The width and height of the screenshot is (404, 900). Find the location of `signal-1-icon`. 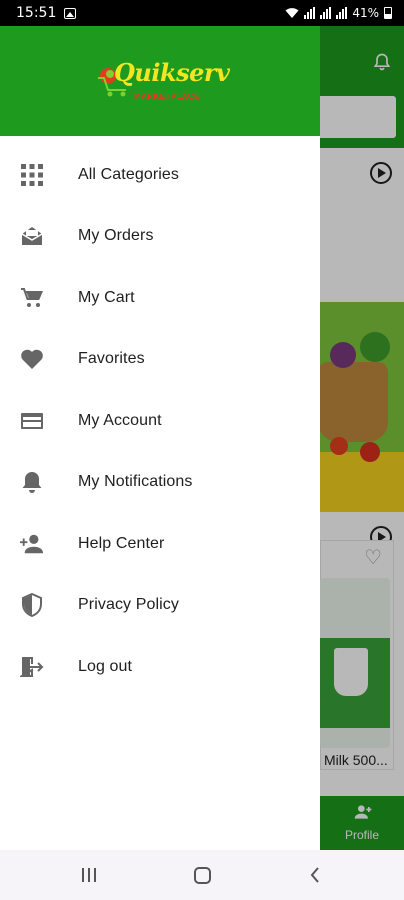

signal-1-icon is located at coordinates (310, 13).